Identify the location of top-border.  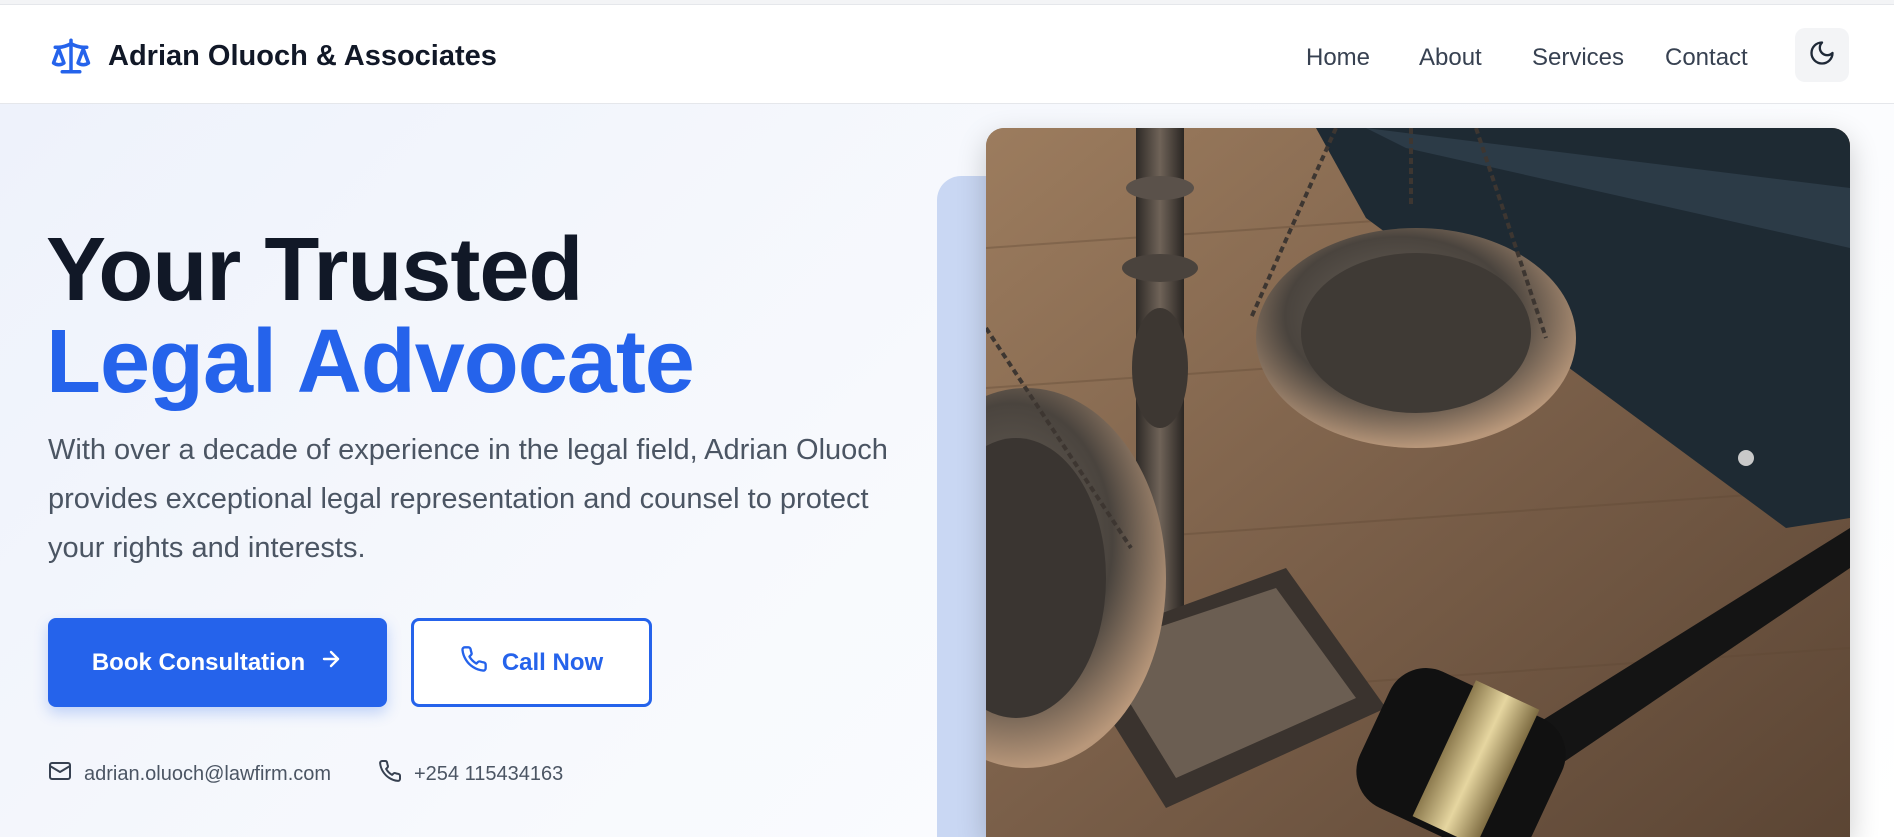
(947, 2).